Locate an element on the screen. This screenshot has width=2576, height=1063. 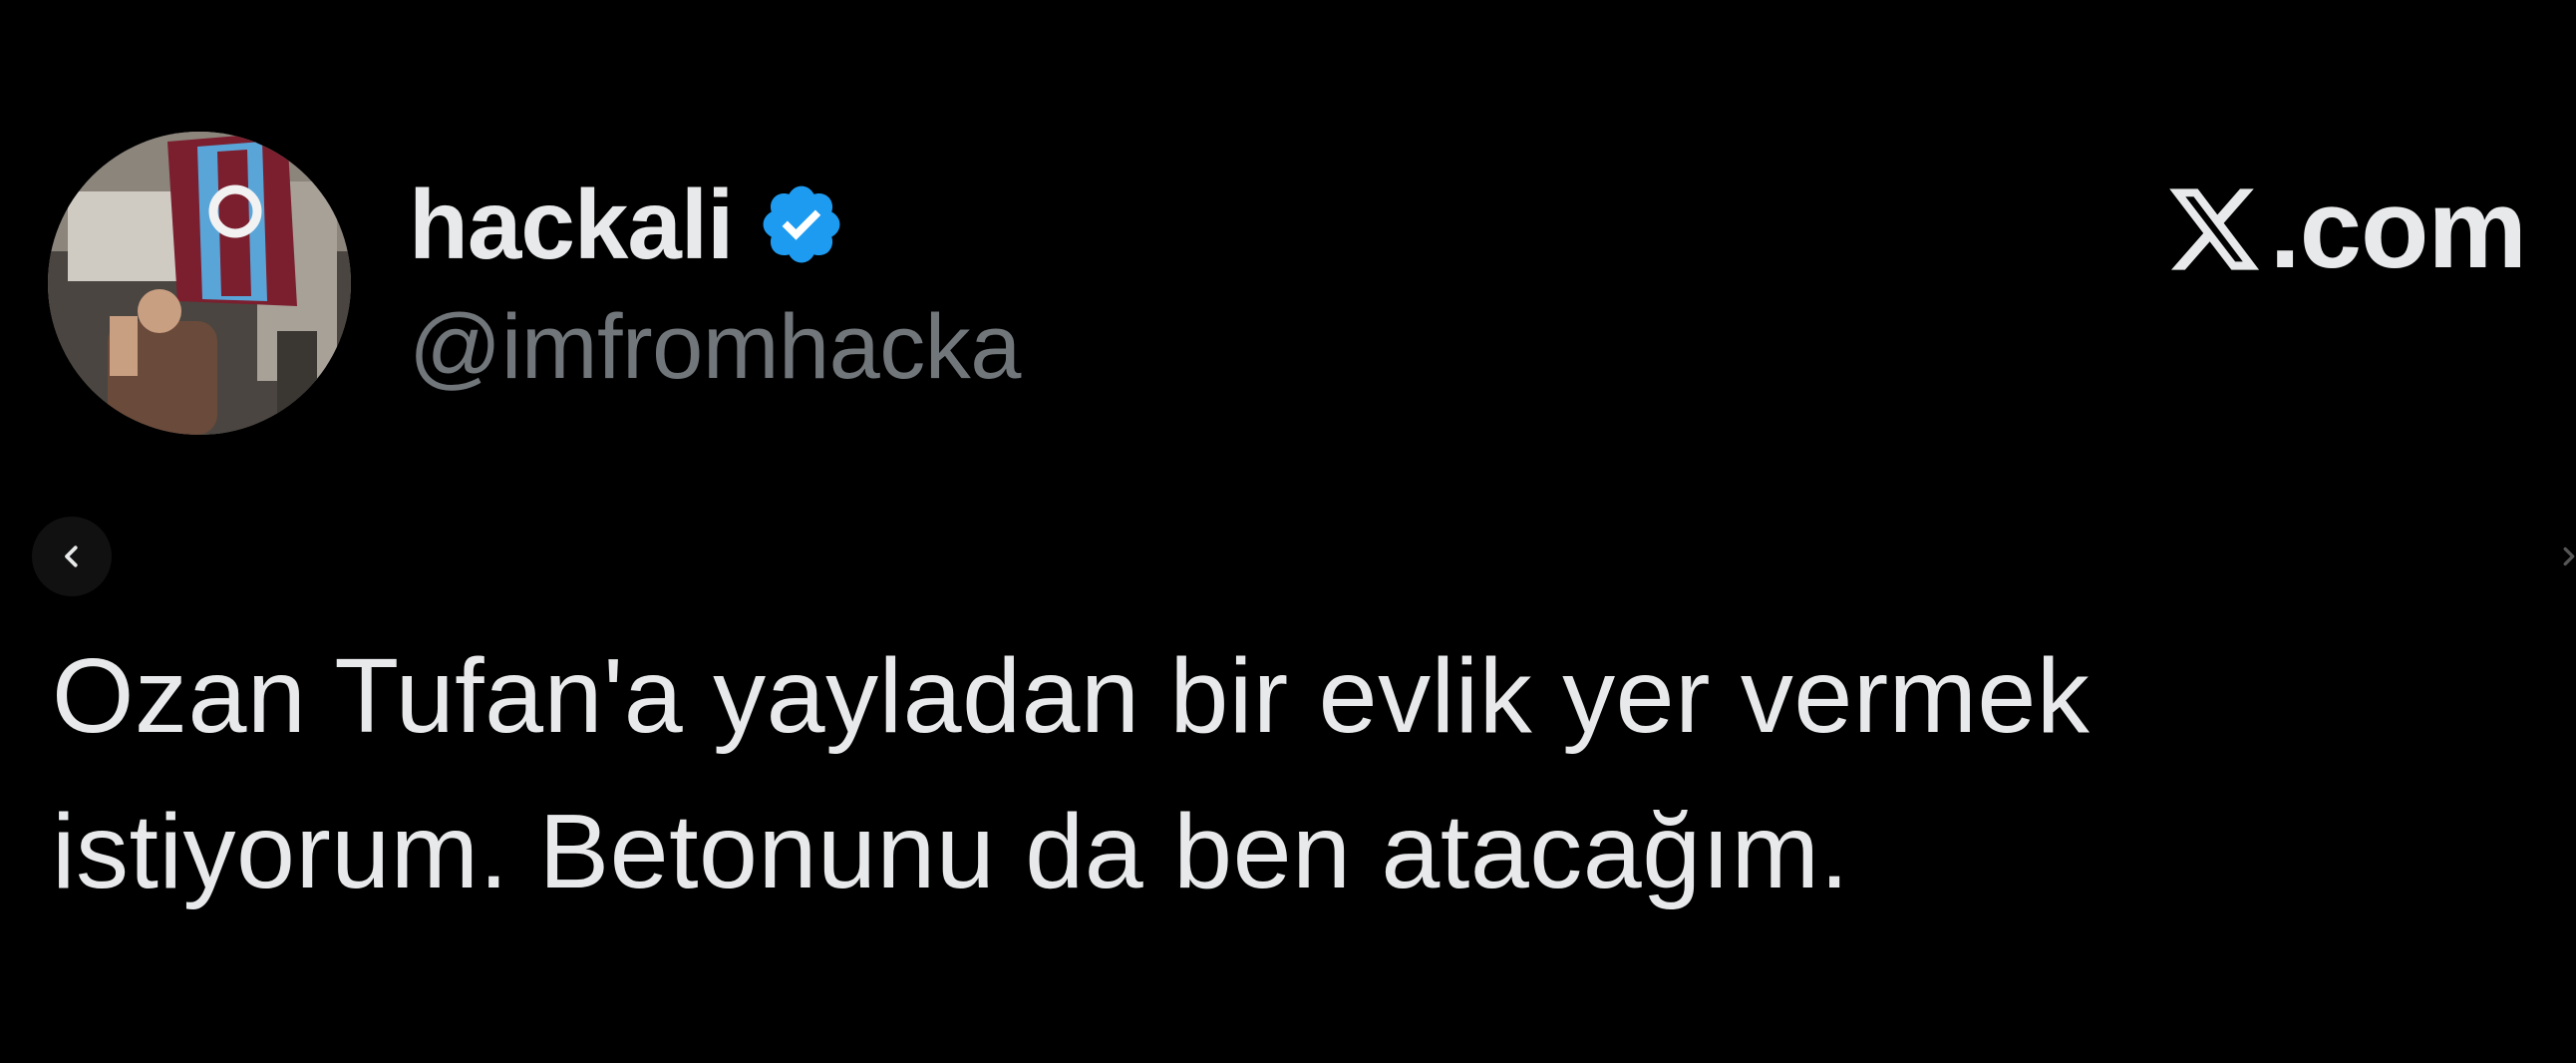
avatar is located at coordinates (199, 283).